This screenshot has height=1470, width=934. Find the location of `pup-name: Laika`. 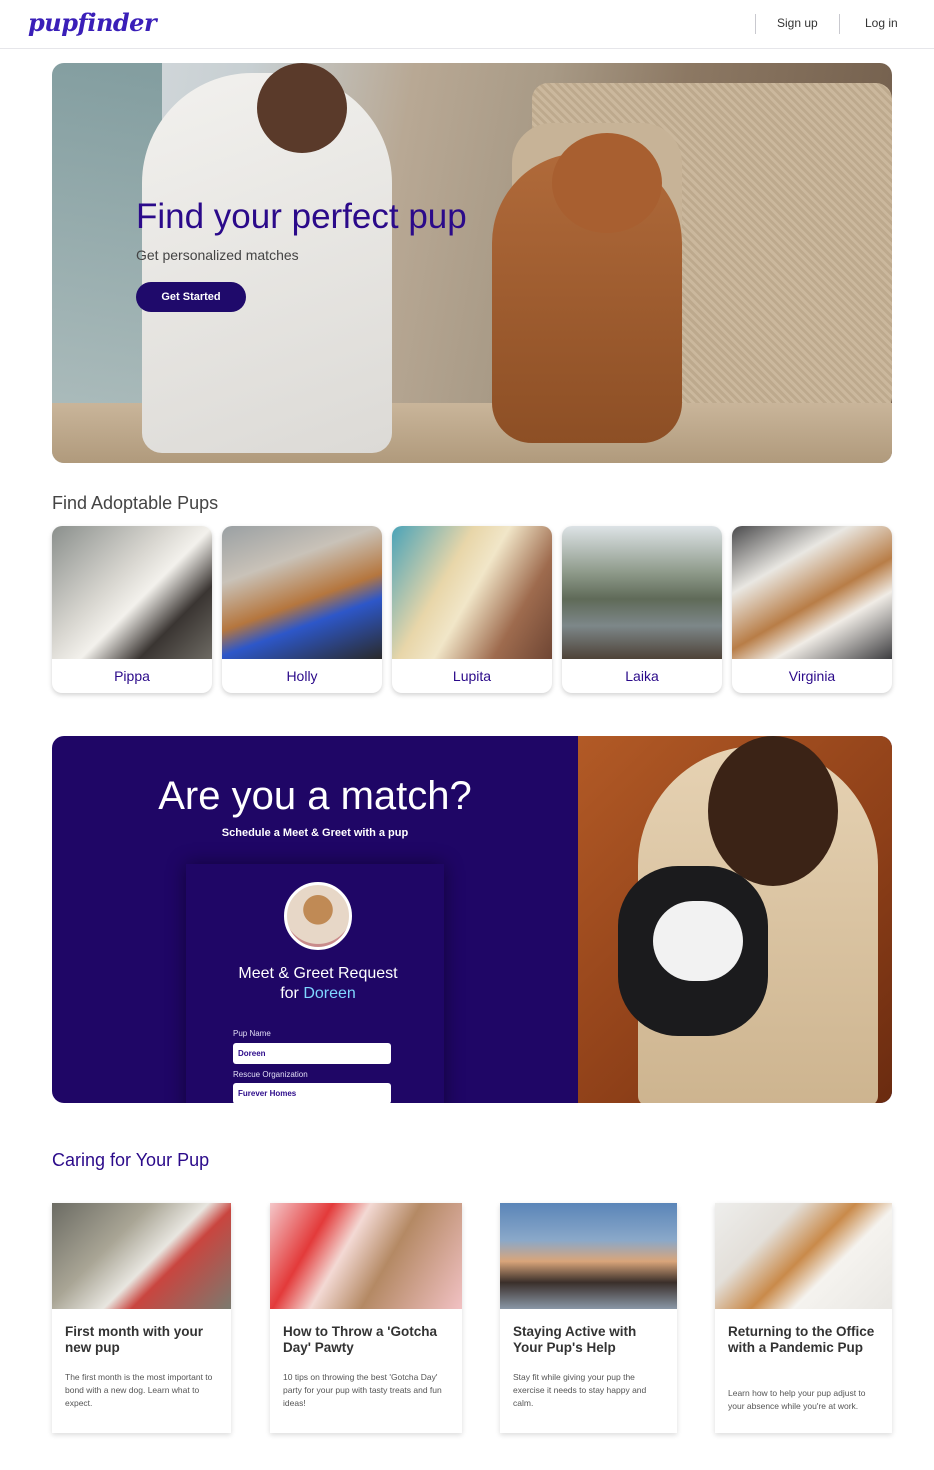

pup-name: Laika is located at coordinates (642, 676).